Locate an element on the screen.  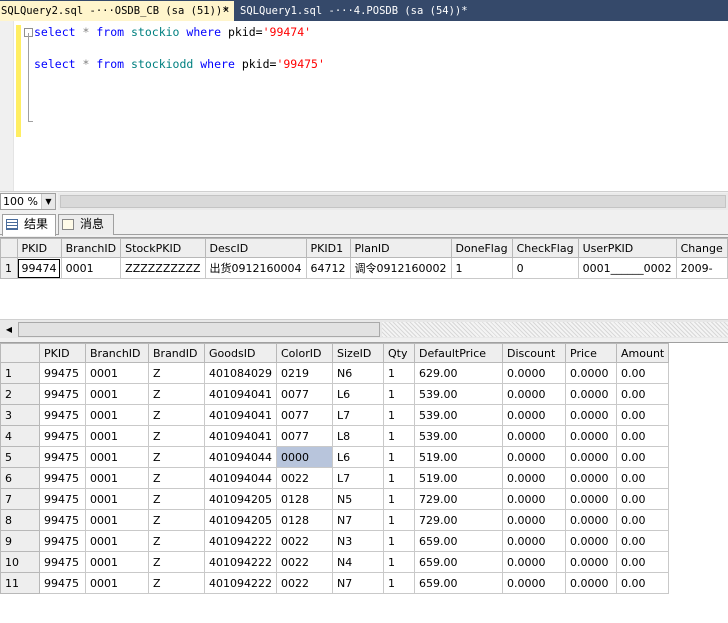
row-header: 3 is located at coordinates (20, 415).